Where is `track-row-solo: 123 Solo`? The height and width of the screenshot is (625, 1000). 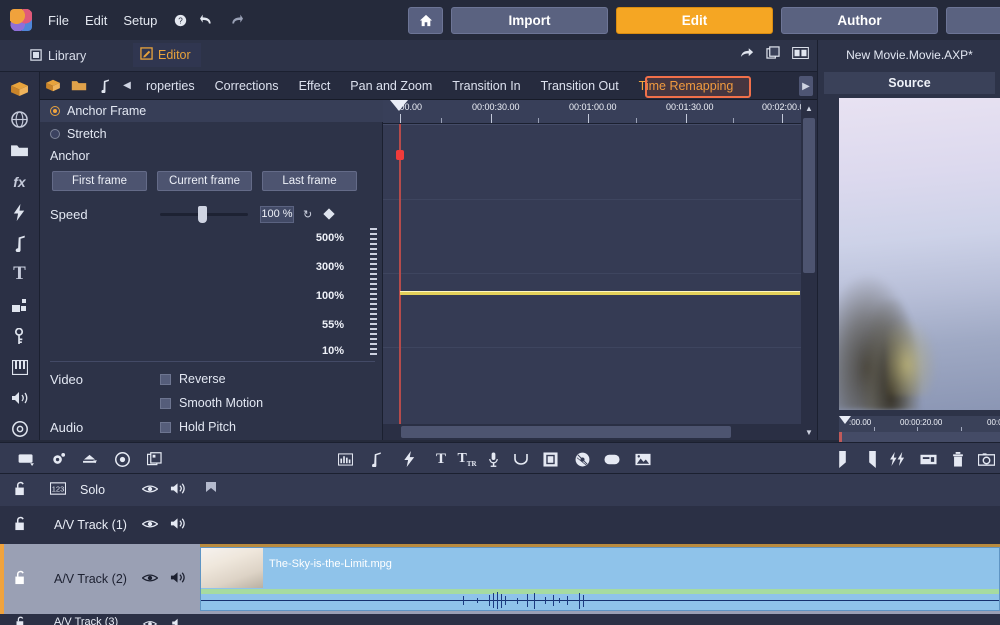
track-row-solo: 123 Solo is located at coordinates (500, 490).